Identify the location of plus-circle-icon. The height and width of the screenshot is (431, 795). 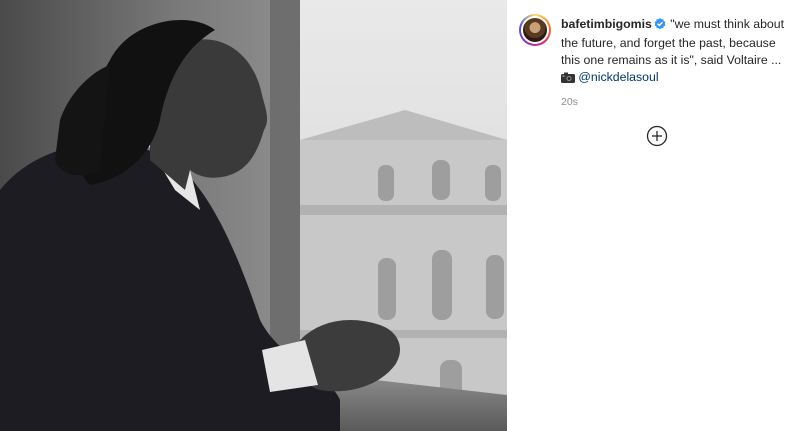
(657, 136).